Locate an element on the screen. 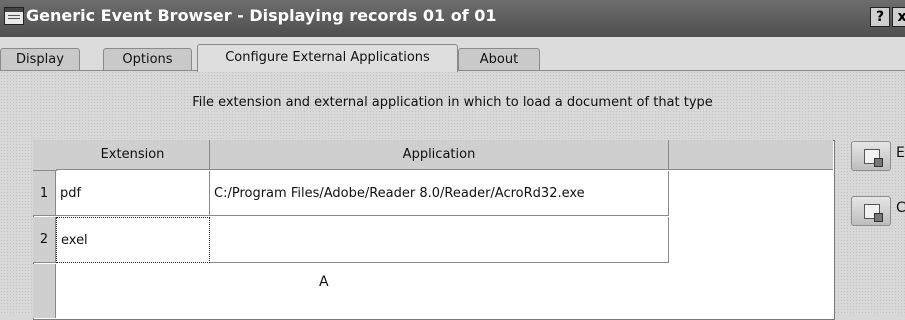 Image resolution: width=905 pixels, height=320 pixels. clear-button is located at coordinates (871, 211).